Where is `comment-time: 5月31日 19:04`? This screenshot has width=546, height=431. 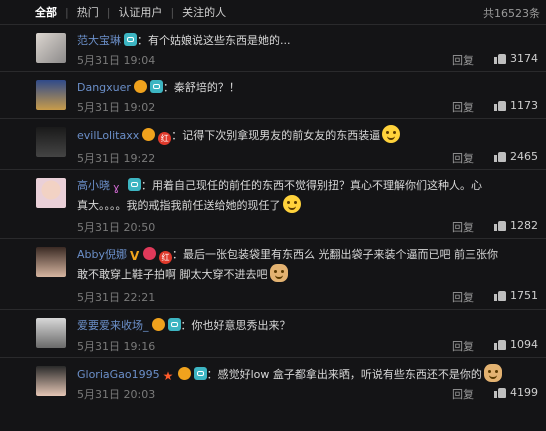
comment-time: 5月31日 19:04 is located at coordinates (116, 60).